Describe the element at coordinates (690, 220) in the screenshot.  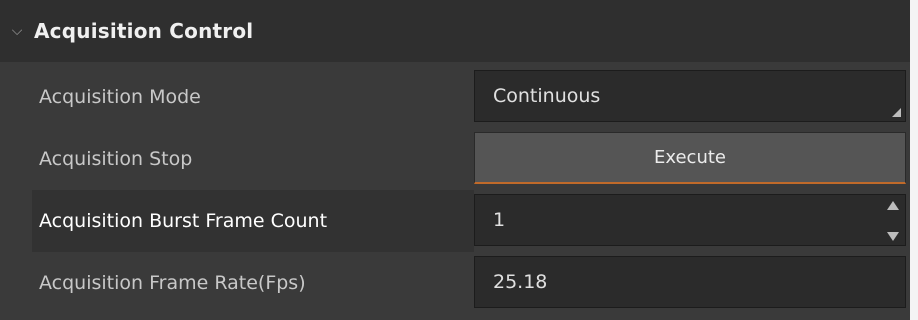
I see `burst-frame-count-spinbox: 1` at that location.